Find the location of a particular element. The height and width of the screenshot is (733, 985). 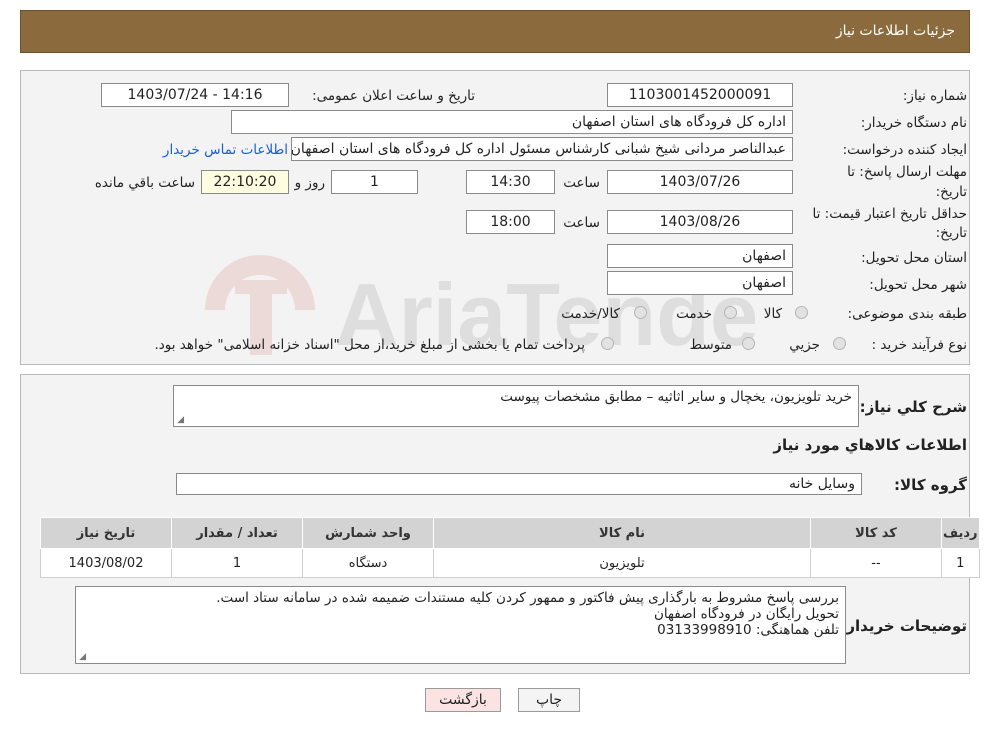

deadline-label: مهلت ارسال پاسخ: تا is located at coordinates (907, 172).